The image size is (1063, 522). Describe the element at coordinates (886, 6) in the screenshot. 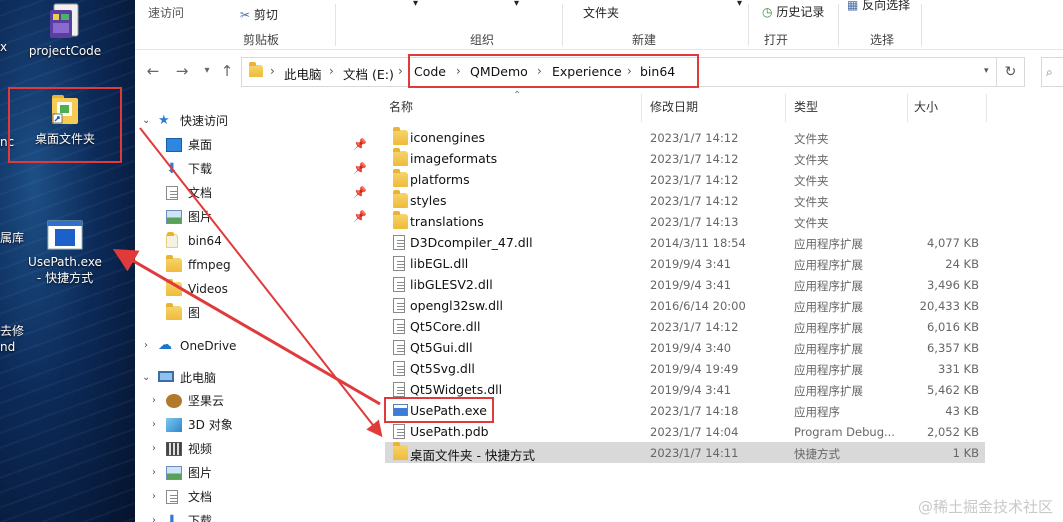

I see `invert-selection-label: 反向选择` at that location.